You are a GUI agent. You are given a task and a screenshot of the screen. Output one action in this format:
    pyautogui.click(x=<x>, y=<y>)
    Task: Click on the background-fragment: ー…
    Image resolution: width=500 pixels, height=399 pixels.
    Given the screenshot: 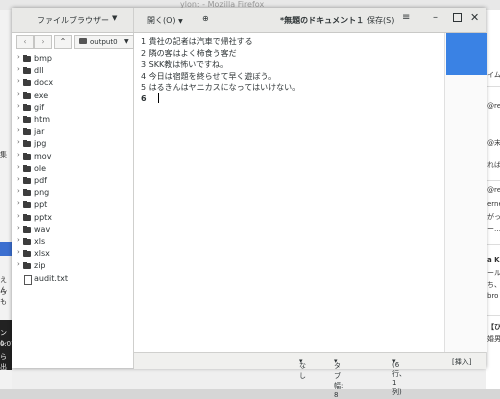 What is the action you would take?
    pyautogui.click(x=493, y=229)
    